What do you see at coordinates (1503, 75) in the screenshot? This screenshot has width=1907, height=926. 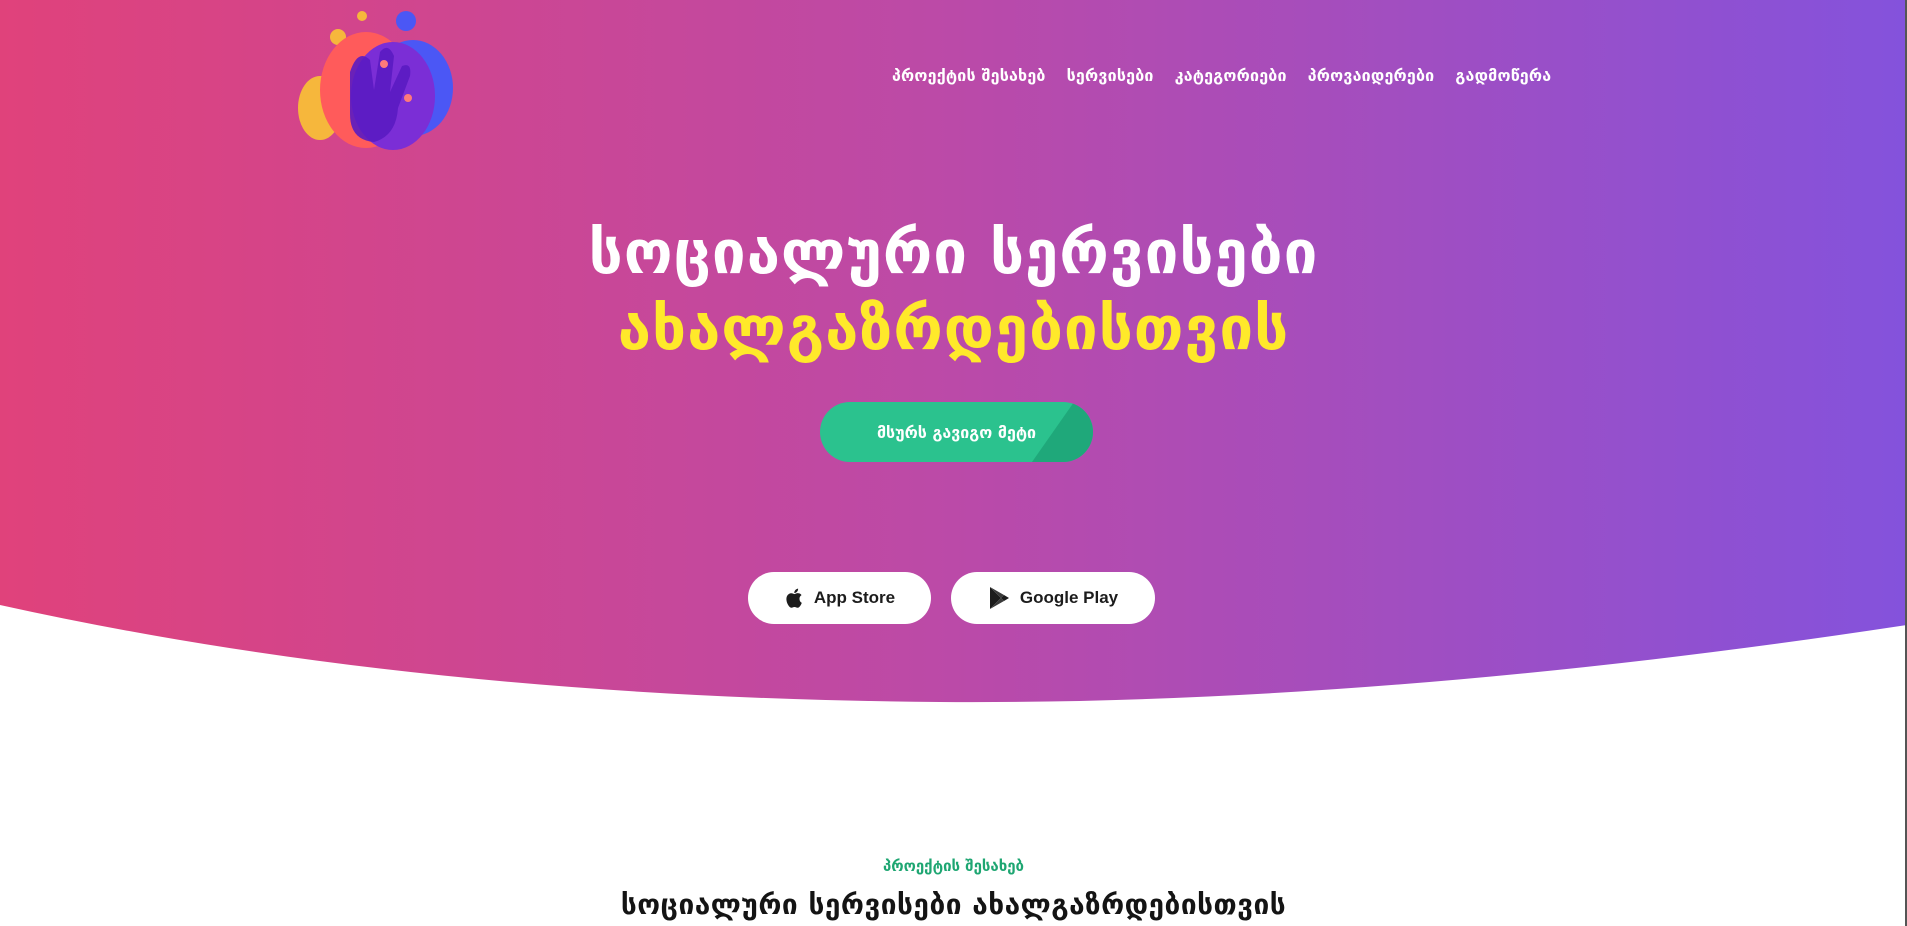 I see `nav-item-download: გადმოწერა` at bounding box center [1503, 75].